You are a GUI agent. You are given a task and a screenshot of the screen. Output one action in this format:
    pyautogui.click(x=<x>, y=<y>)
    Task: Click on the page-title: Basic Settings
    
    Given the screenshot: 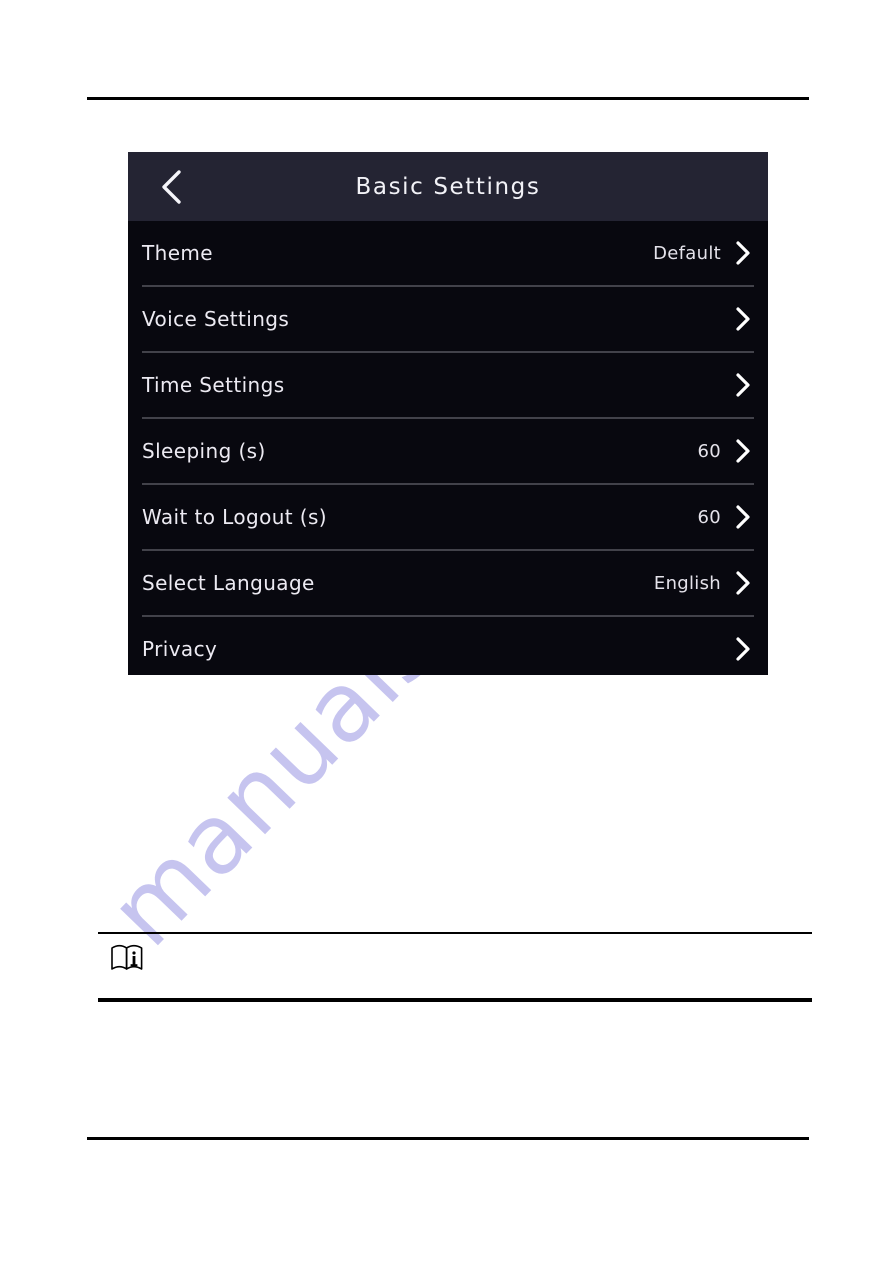 What is the action you would take?
    pyautogui.click(x=448, y=186)
    